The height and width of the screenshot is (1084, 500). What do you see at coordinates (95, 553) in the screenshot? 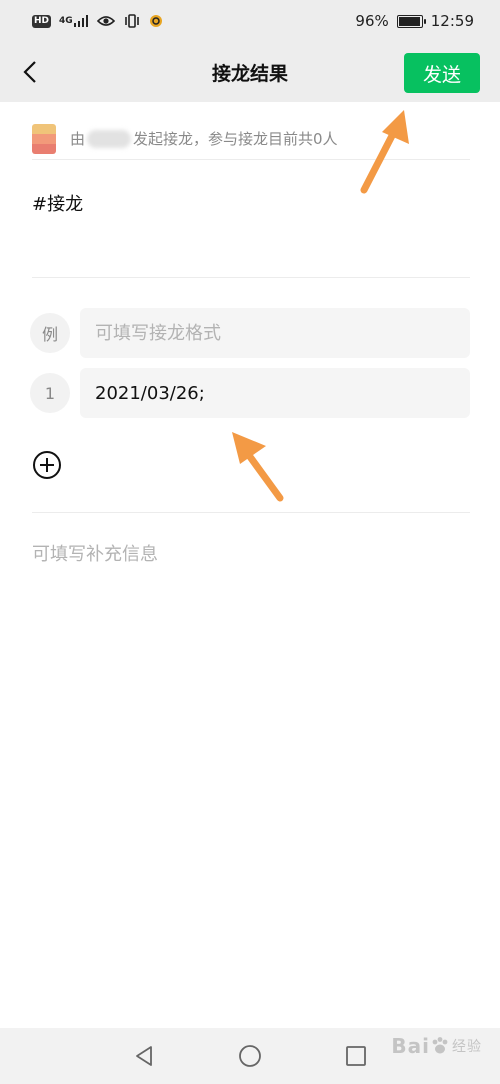
I see `supplement-info-input: 可填写补充信息` at bounding box center [95, 553].